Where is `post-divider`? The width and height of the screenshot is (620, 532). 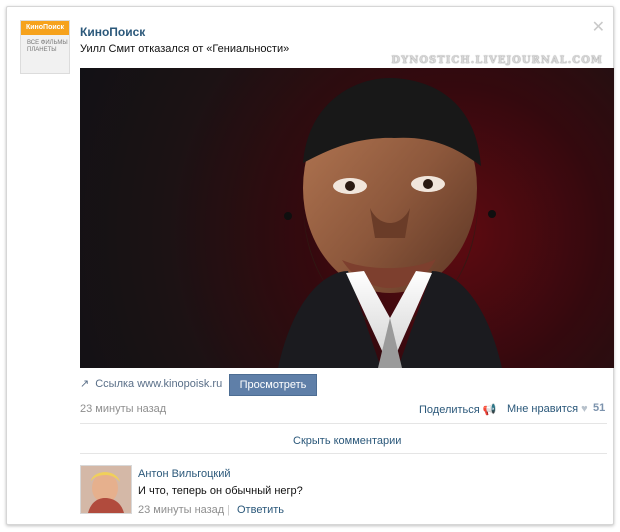 post-divider is located at coordinates (343, 423).